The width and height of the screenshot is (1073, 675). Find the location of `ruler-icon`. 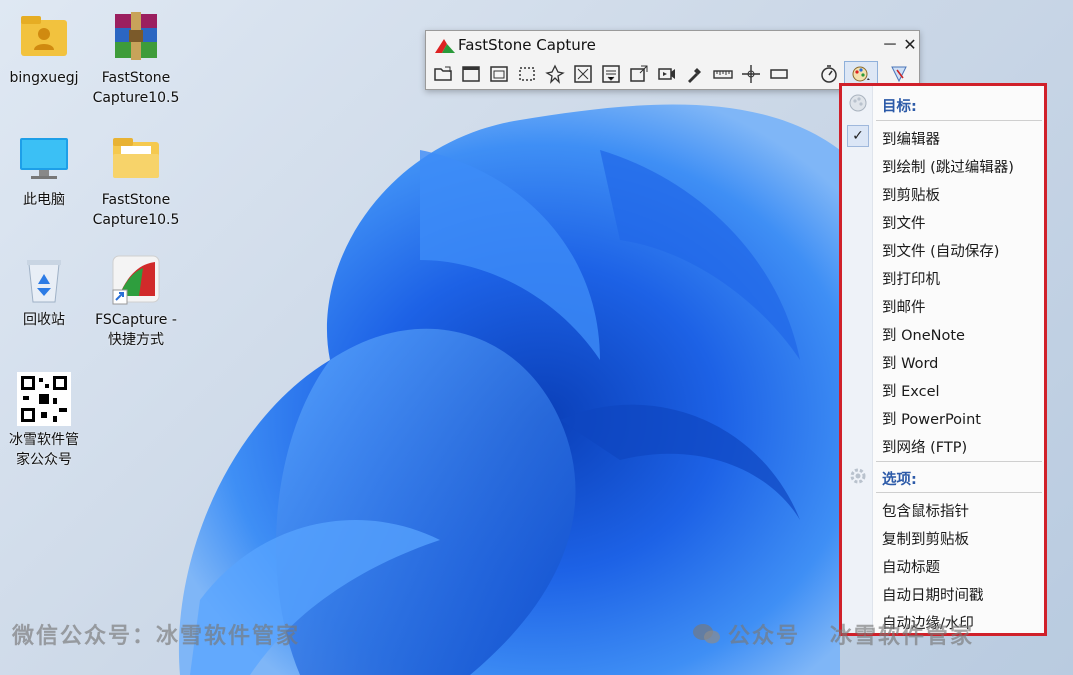

ruler-icon is located at coordinates (723, 74).